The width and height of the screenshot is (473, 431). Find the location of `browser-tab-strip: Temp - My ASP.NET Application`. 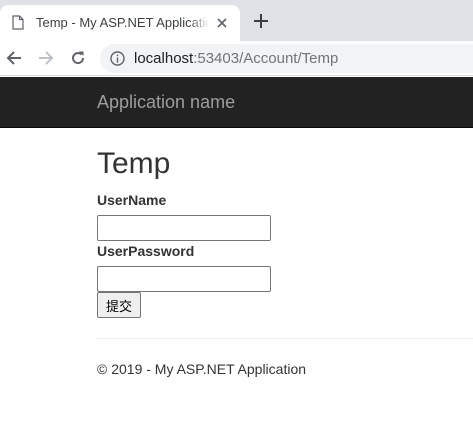

browser-tab-strip: Temp - My ASP.NET Application is located at coordinates (236, 20).